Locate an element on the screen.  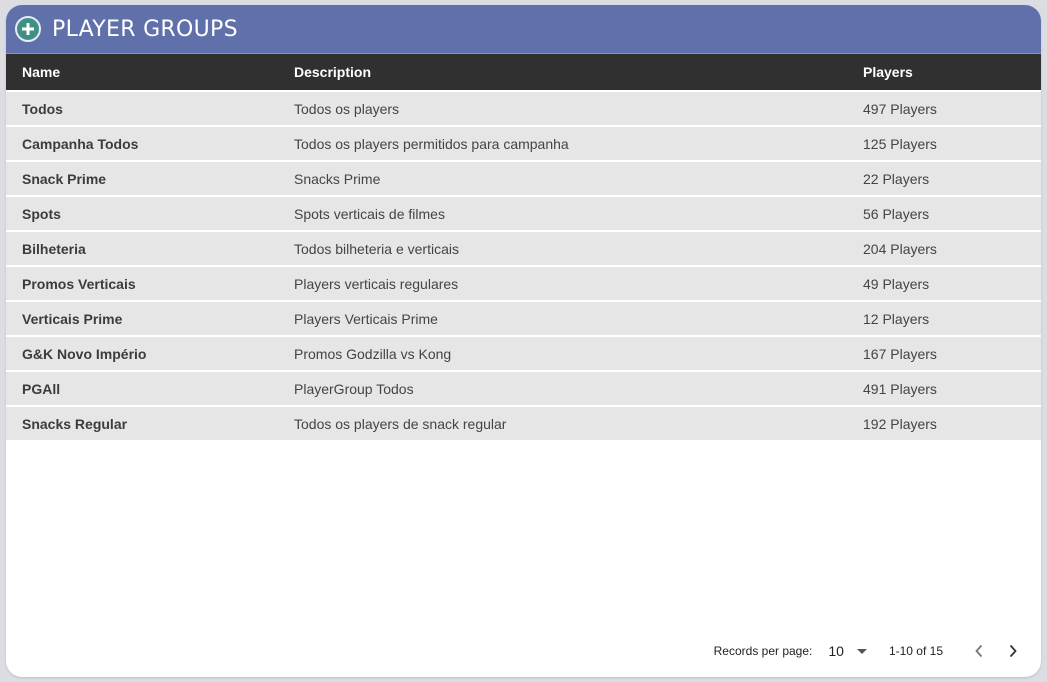
group-player-count: 497 Players is located at coordinates (900, 108).